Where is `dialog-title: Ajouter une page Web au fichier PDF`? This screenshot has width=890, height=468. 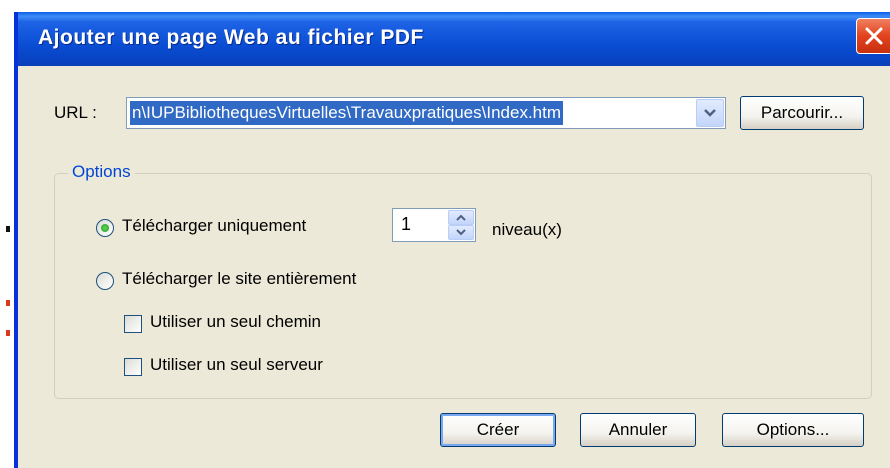 dialog-title: Ajouter une page Web au fichier PDF is located at coordinates (231, 37).